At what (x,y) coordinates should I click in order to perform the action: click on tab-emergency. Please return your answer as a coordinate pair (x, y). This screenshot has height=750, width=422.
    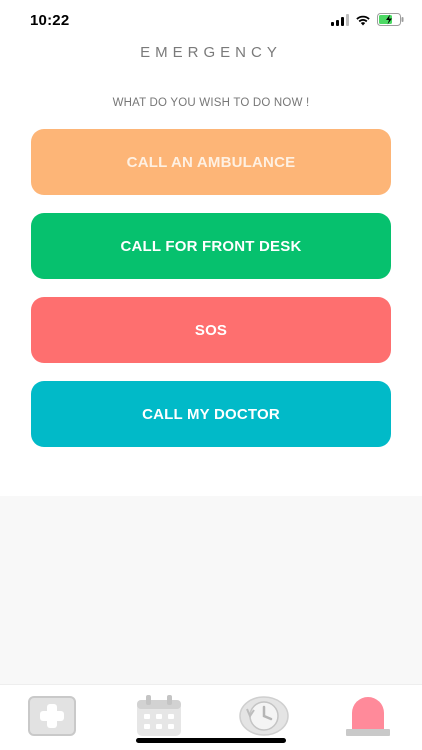
    Looking at the image, I should click on (368, 716).